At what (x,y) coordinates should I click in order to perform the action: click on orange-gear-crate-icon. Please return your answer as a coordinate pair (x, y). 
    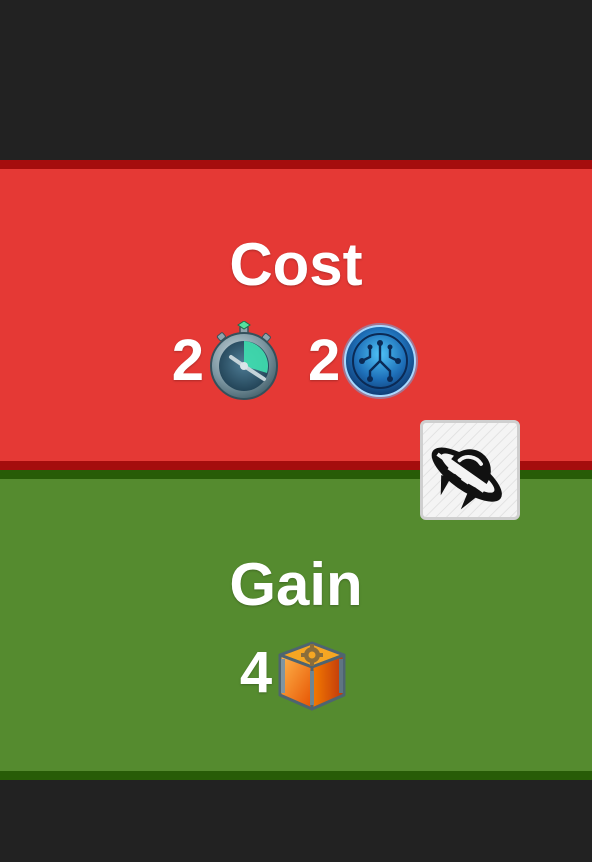
    Looking at the image, I should click on (312, 676).